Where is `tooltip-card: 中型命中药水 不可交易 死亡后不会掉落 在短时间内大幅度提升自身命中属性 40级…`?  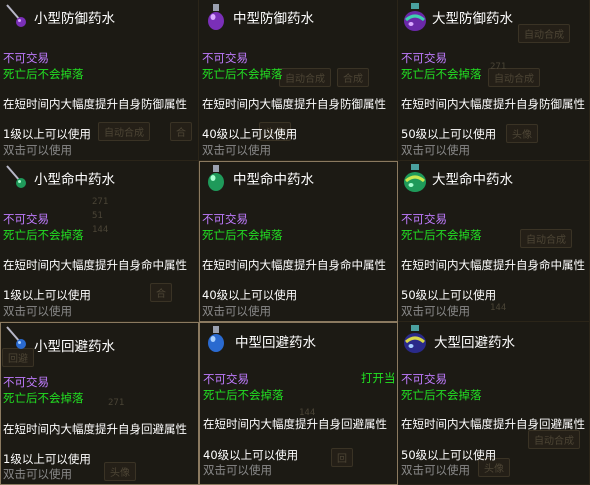 tooltip-card: 中型命中药水 不可交易 死亡后不会掉落 在短时间内大幅度提升自身命中属性 40级… is located at coordinates (298, 241).